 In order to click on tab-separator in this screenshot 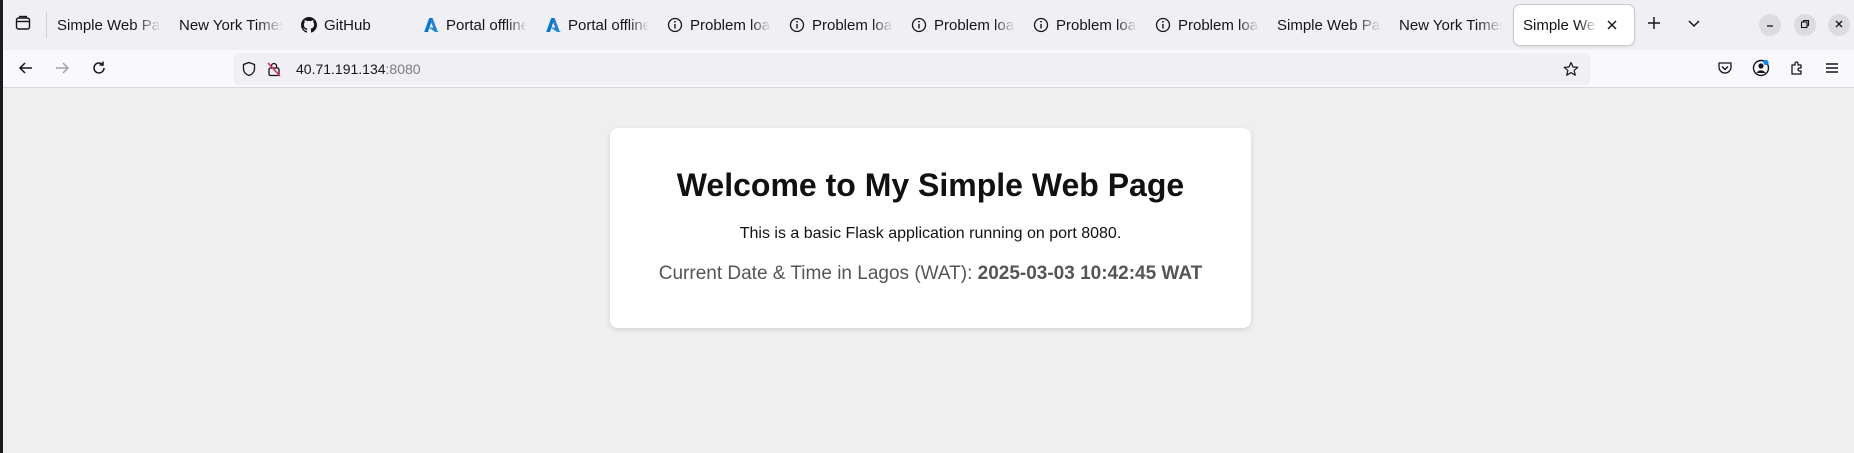, I will do `click(46, 25)`.